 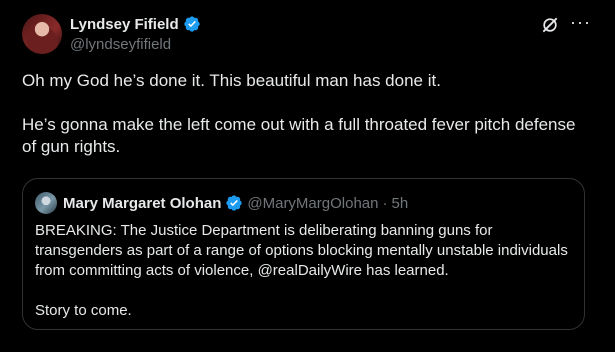 I want to click on quoted-handle: @MaryMargOlohan, so click(x=312, y=203).